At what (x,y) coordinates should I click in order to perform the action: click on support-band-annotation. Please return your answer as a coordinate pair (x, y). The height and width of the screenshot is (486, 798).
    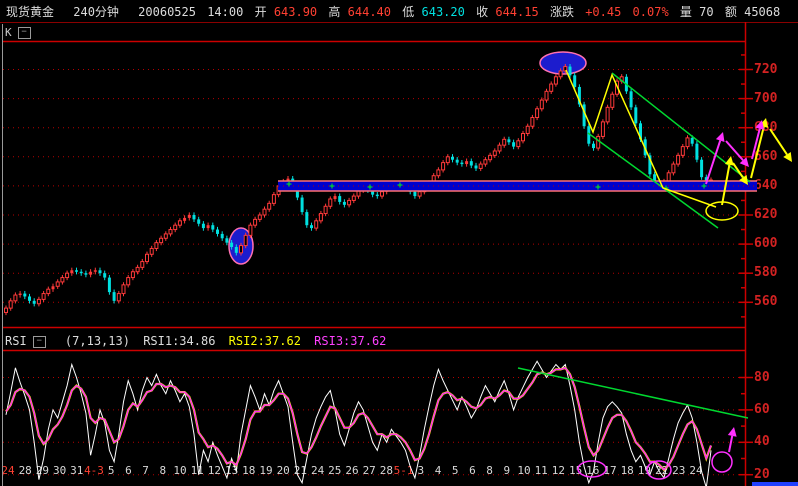
    Looking at the image, I should click on (517, 186).